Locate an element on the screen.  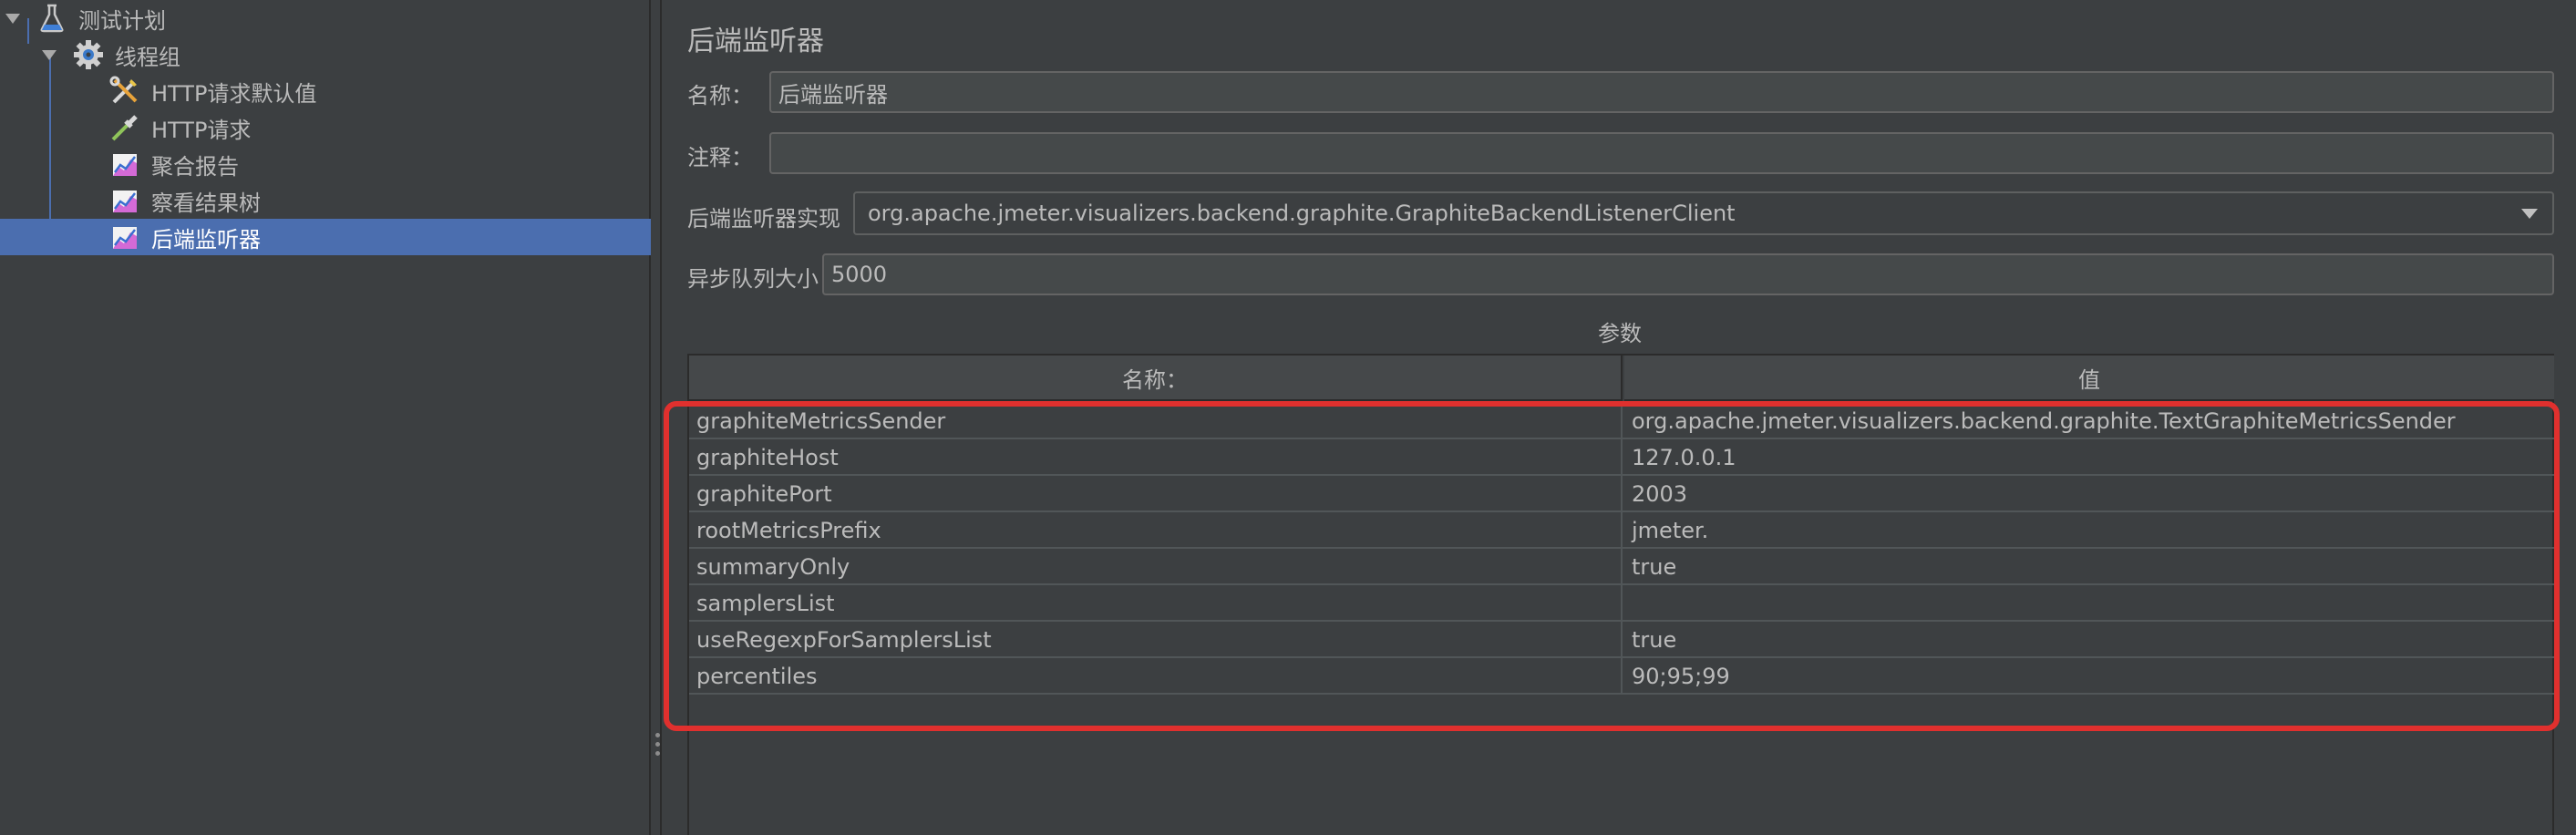
param-value-cell: jmeter. is located at coordinates (2089, 530).